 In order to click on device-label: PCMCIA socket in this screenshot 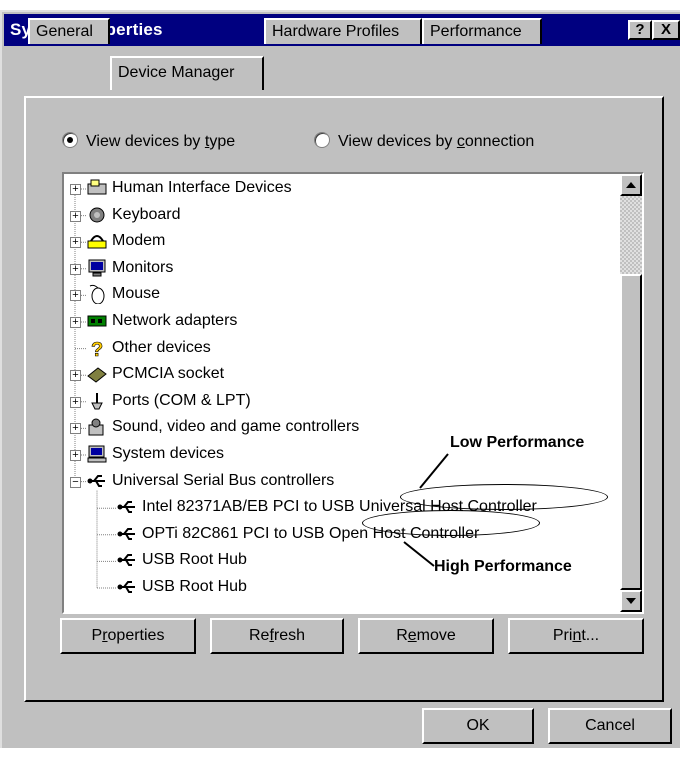, I will do `click(168, 374)`.